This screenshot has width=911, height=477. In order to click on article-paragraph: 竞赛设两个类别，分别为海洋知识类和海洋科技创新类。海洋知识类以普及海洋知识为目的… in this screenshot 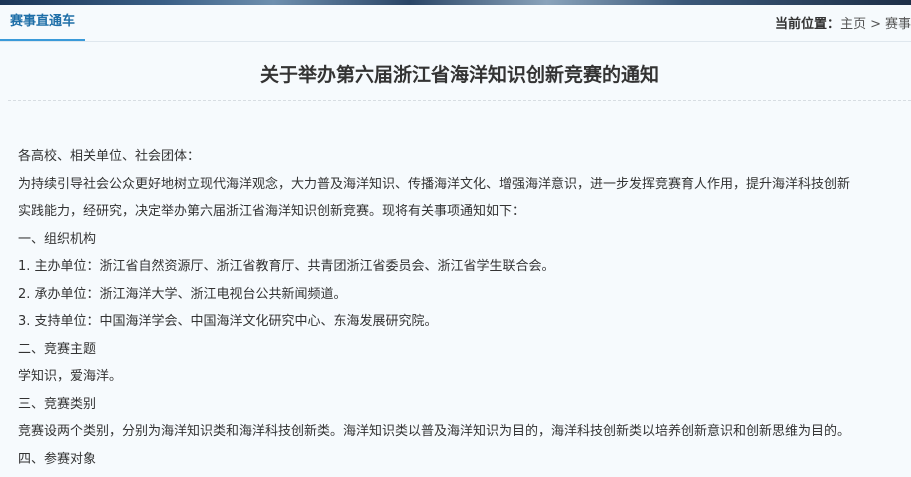, I will do `click(434, 431)`.